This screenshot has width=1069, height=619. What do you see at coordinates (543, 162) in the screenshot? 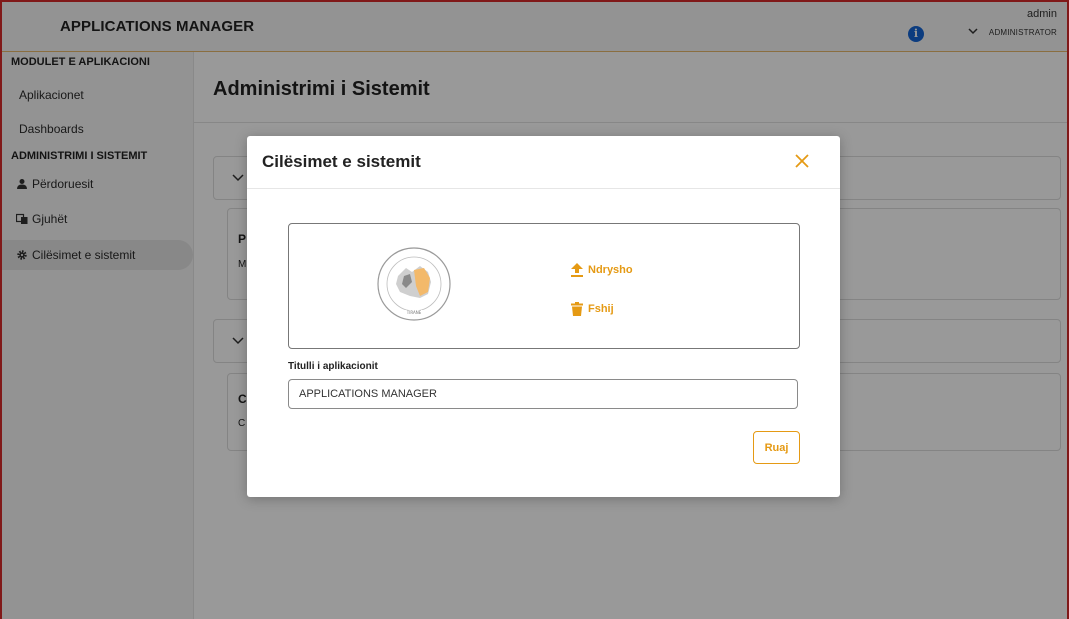
I see `modal-header: Cilësimet e sistemit` at bounding box center [543, 162].